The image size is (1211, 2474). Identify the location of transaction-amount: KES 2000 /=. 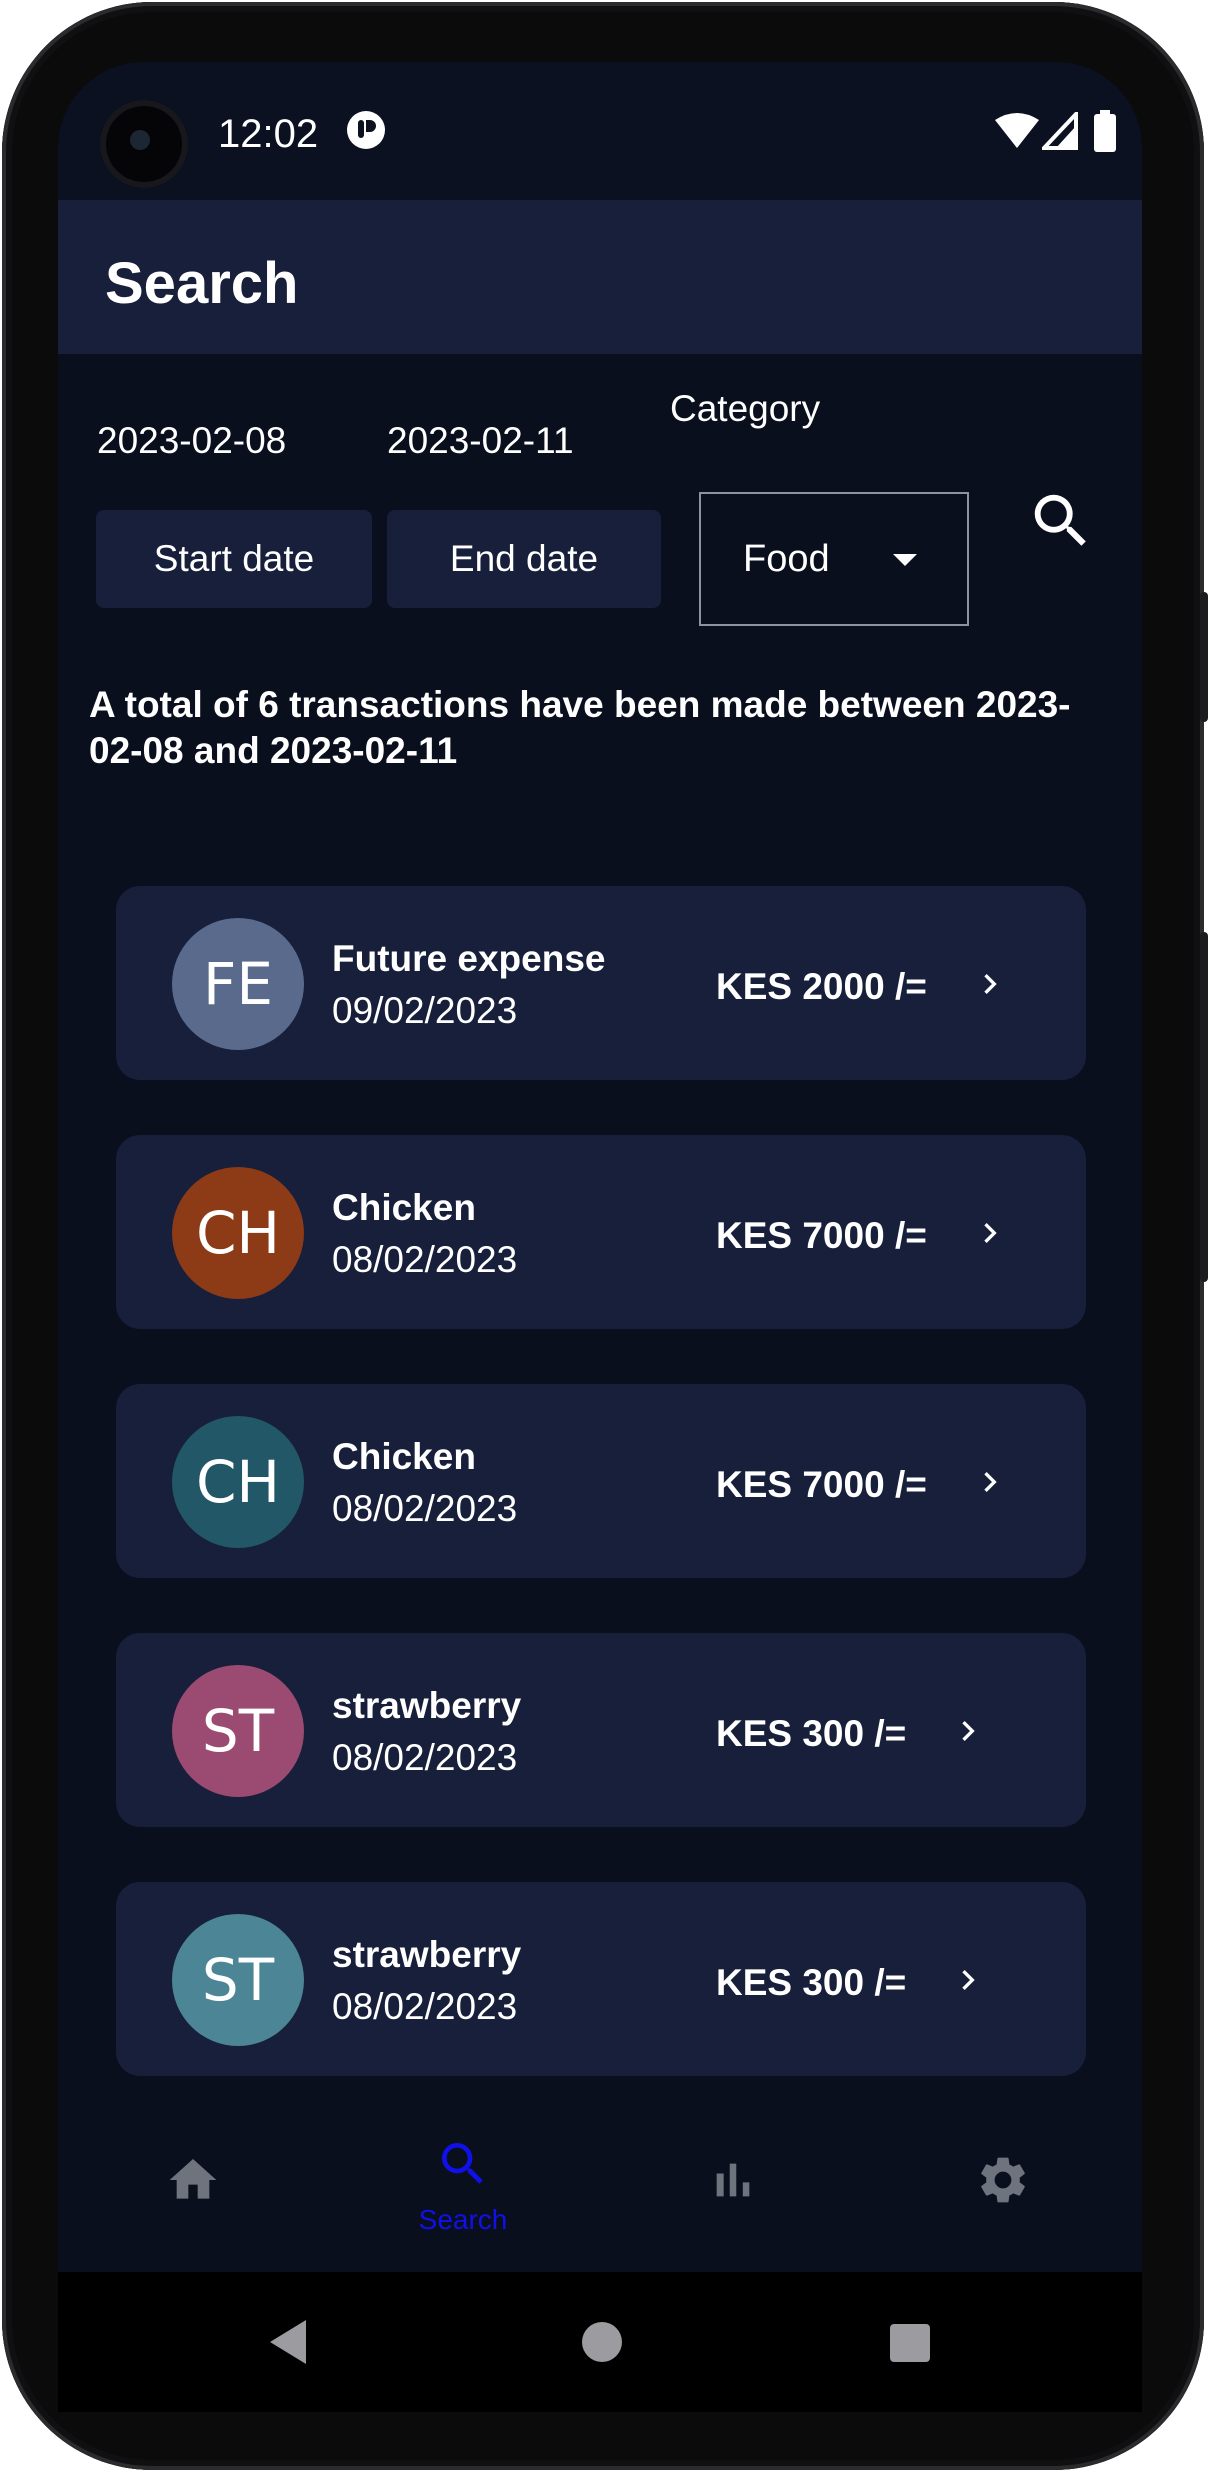
(821, 986).